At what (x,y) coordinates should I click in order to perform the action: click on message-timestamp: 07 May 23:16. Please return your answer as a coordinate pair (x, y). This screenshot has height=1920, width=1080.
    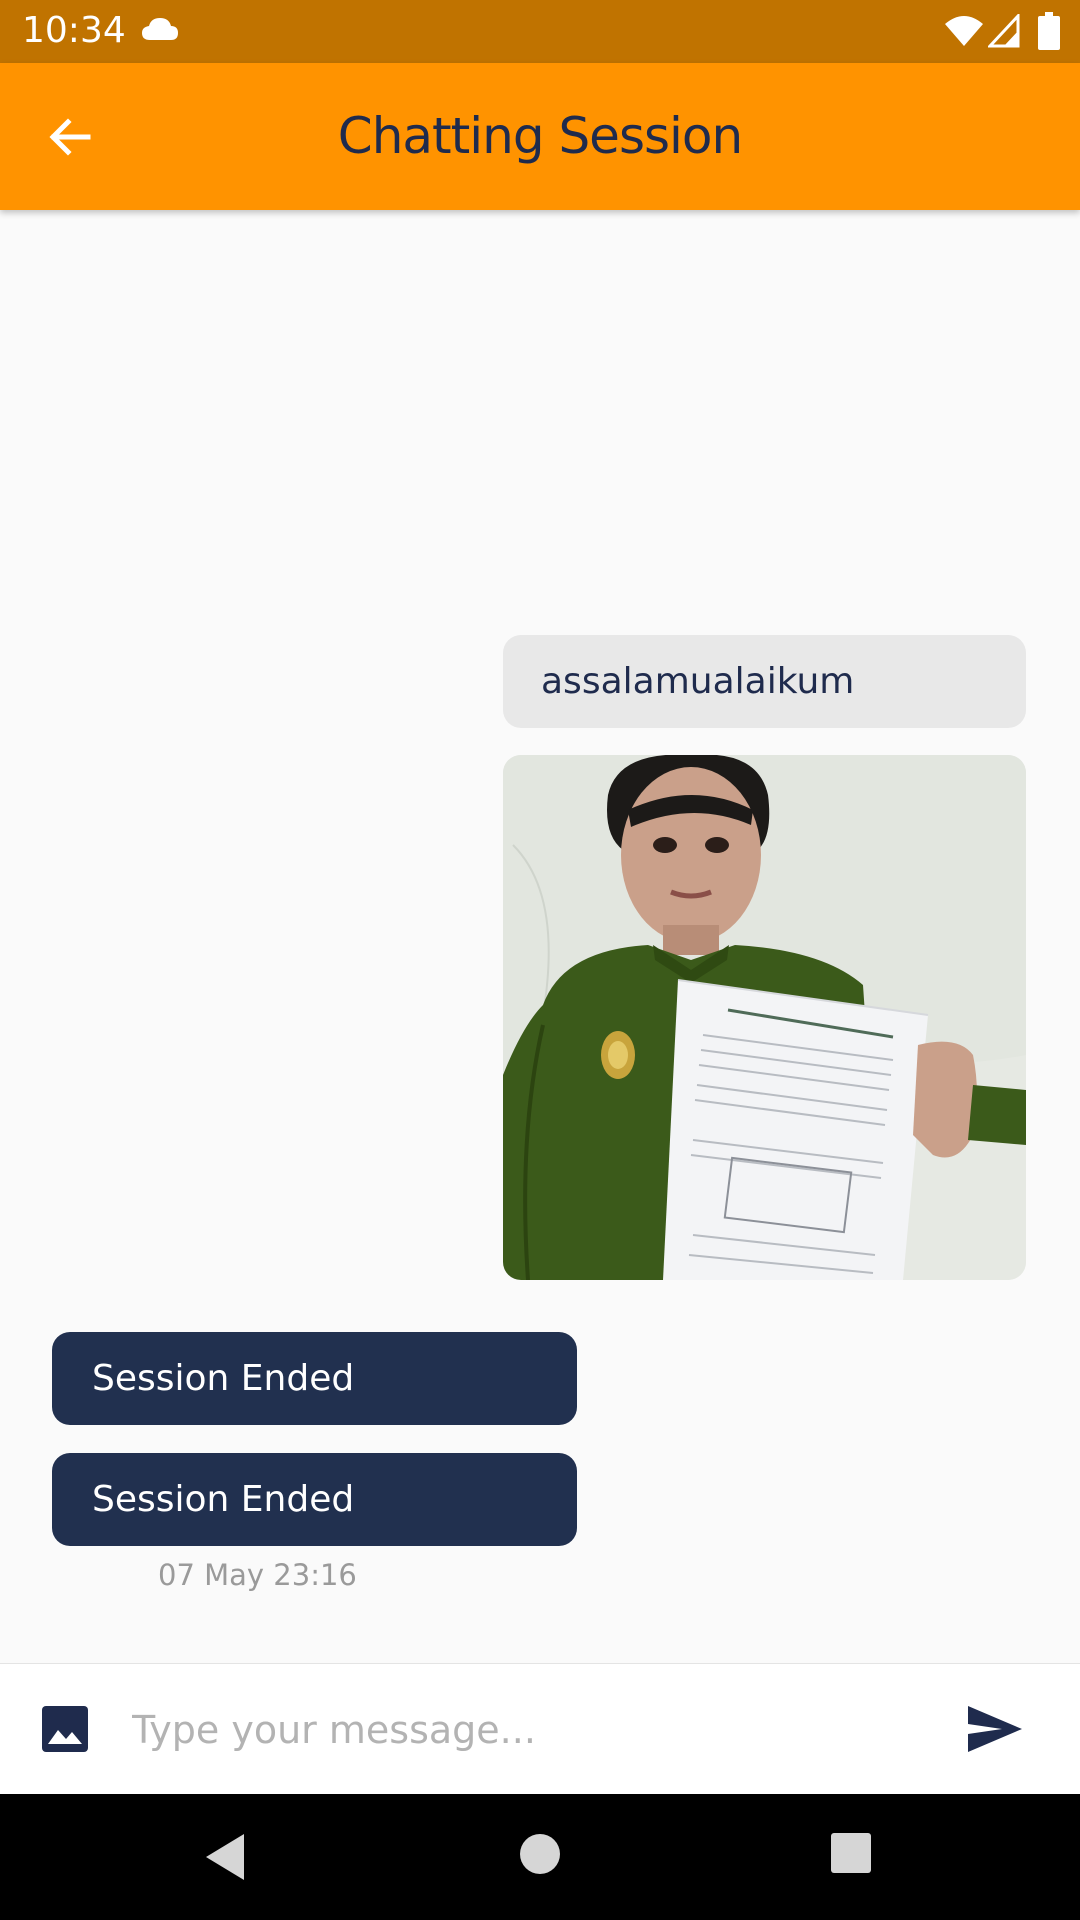
    Looking at the image, I should click on (257, 1575).